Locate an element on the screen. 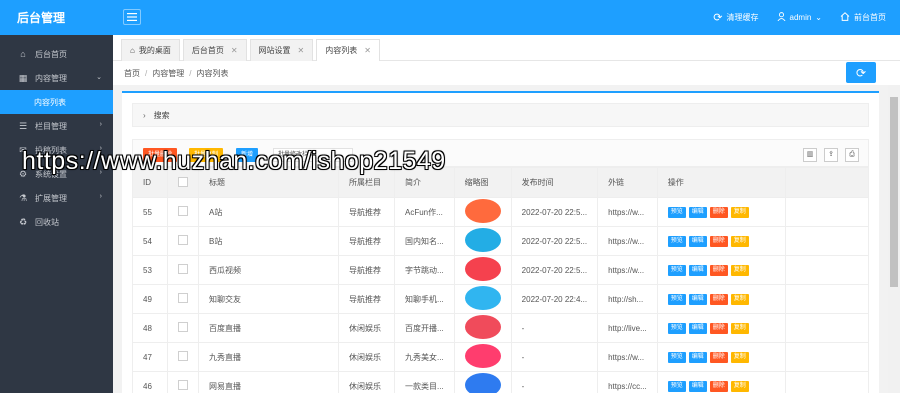 The image size is (900, 393). column-header: 发布时间 is located at coordinates (554, 182).